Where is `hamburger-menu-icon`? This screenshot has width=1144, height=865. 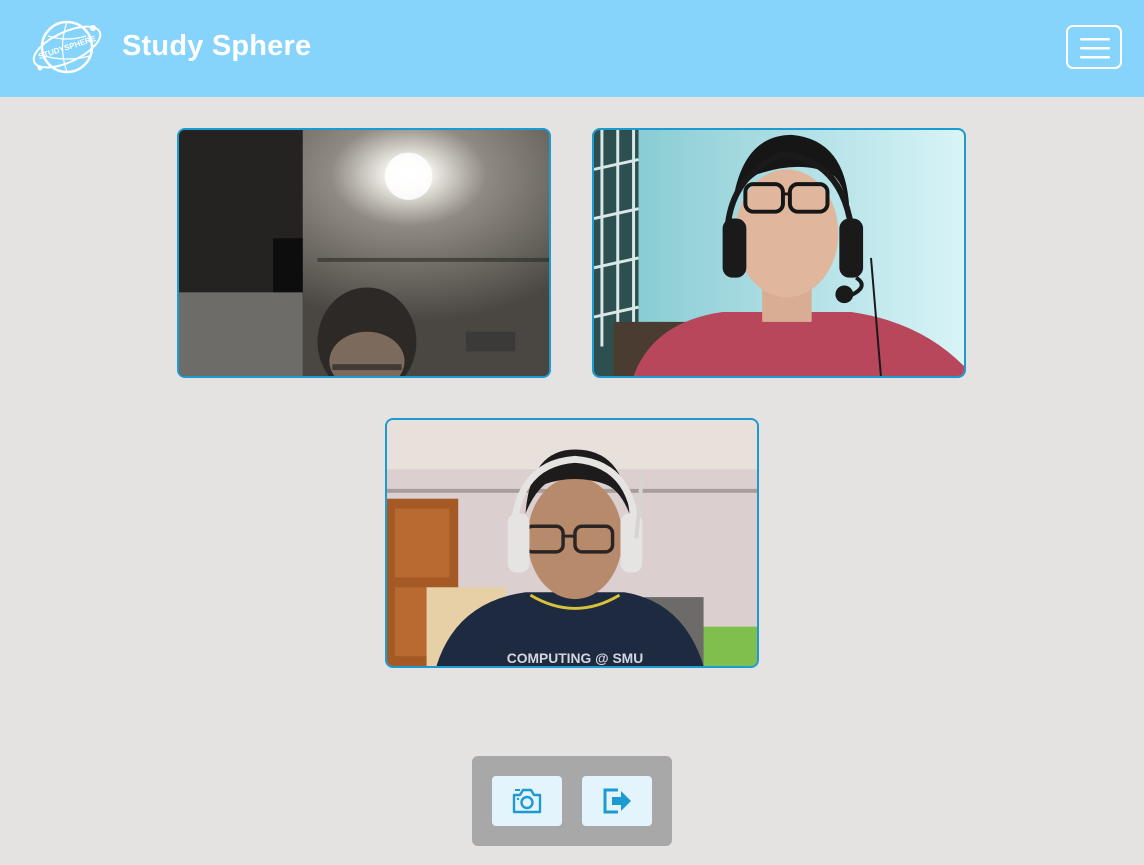
hamburger-menu-icon is located at coordinates (1095, 48).